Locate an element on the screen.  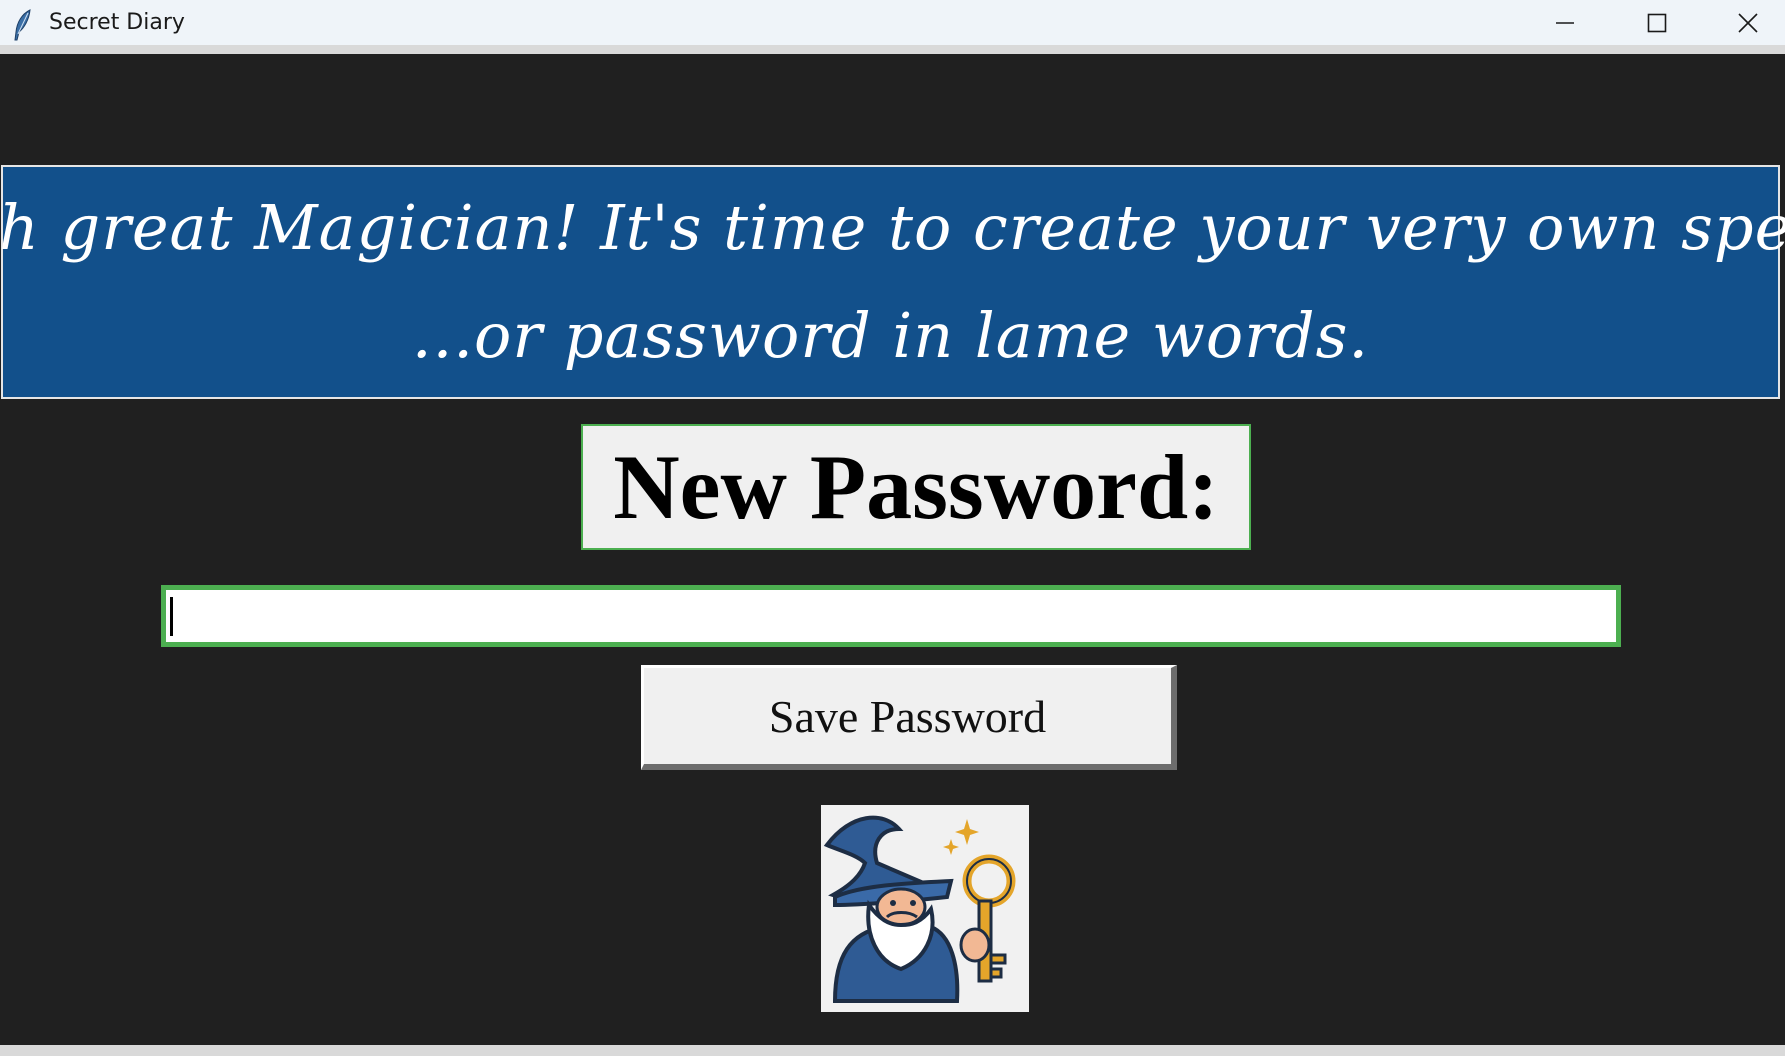
maximize-button is located at coordinates (1657, 22).